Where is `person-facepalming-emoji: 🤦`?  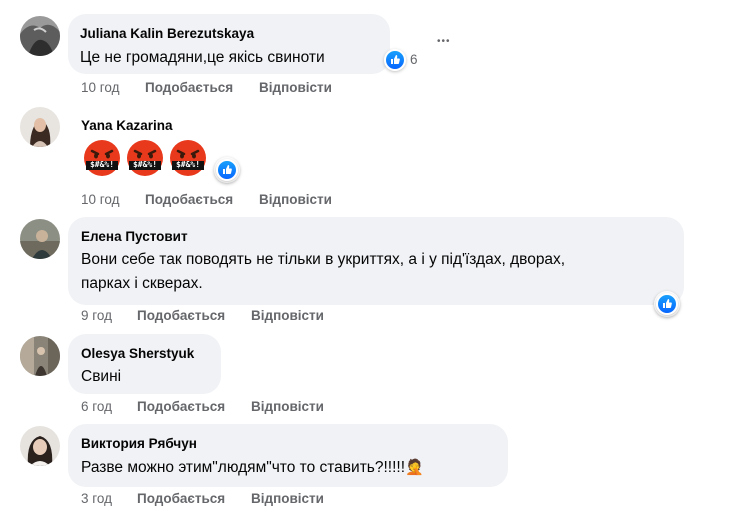 person-facepalming-emoji: 🤦 is located at coordinates (414, 467).